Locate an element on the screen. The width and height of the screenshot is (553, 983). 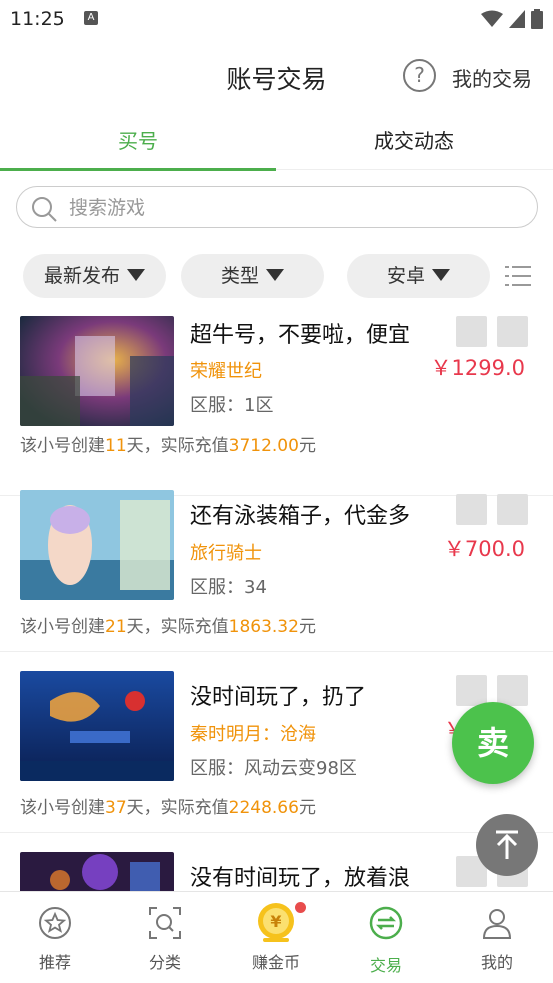
listing-game: 旅行骑士 is located at coordinates (226, 553).